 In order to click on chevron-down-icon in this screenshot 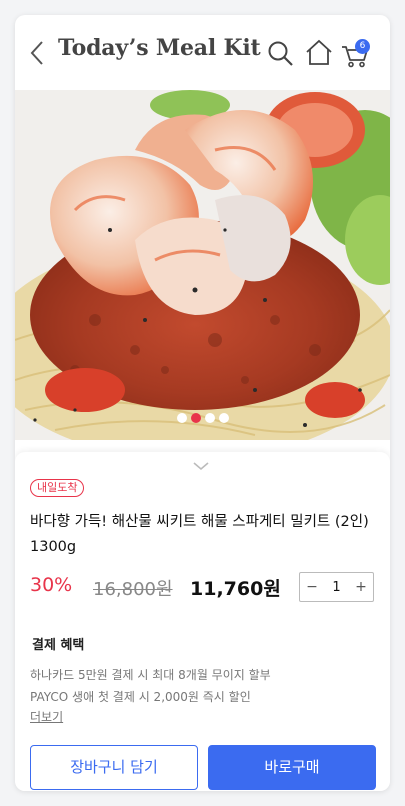, I will do `click(201, 465)`.